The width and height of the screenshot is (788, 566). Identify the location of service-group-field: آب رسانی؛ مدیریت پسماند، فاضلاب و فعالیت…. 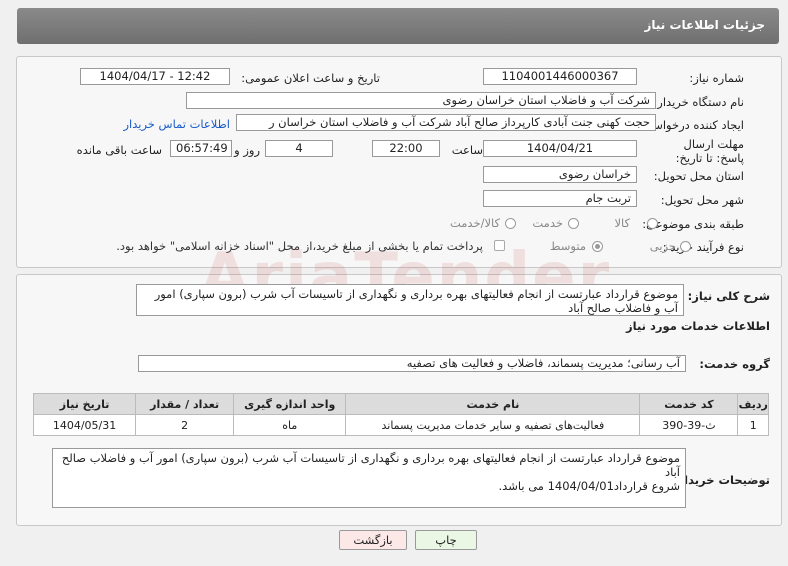
(412, 363).